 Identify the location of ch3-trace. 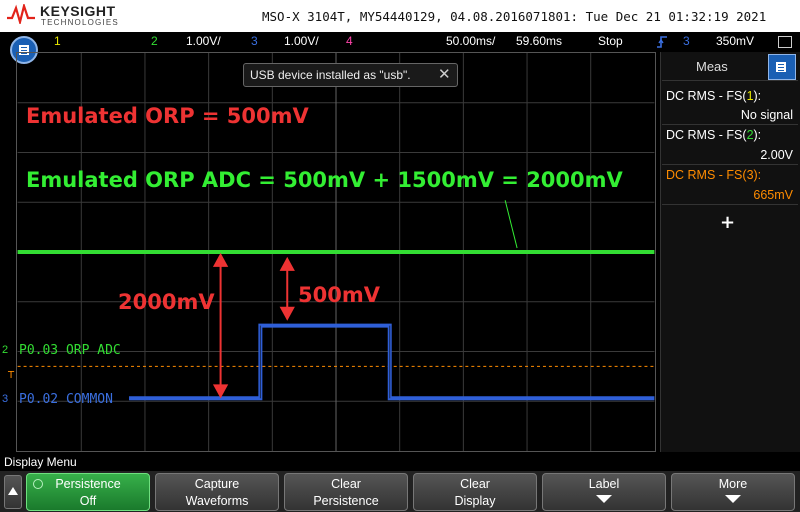
(392, 362).